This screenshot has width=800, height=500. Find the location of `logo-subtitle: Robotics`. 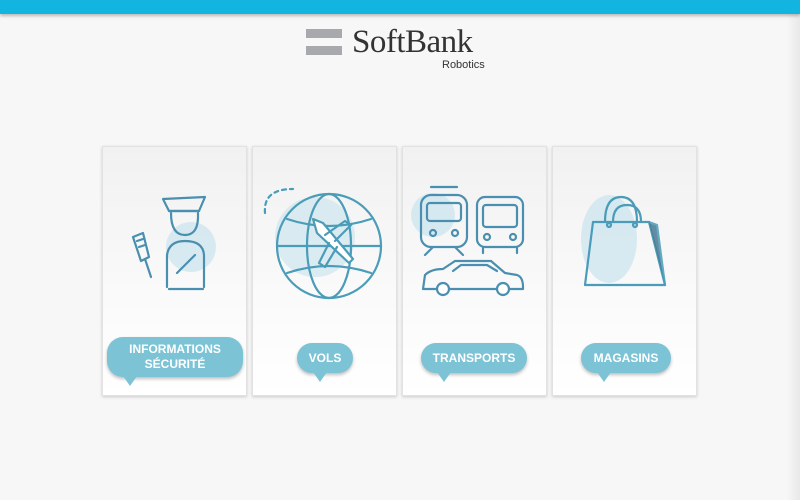

logo-subtitle: Robotics is located at coordinates (463, 65).